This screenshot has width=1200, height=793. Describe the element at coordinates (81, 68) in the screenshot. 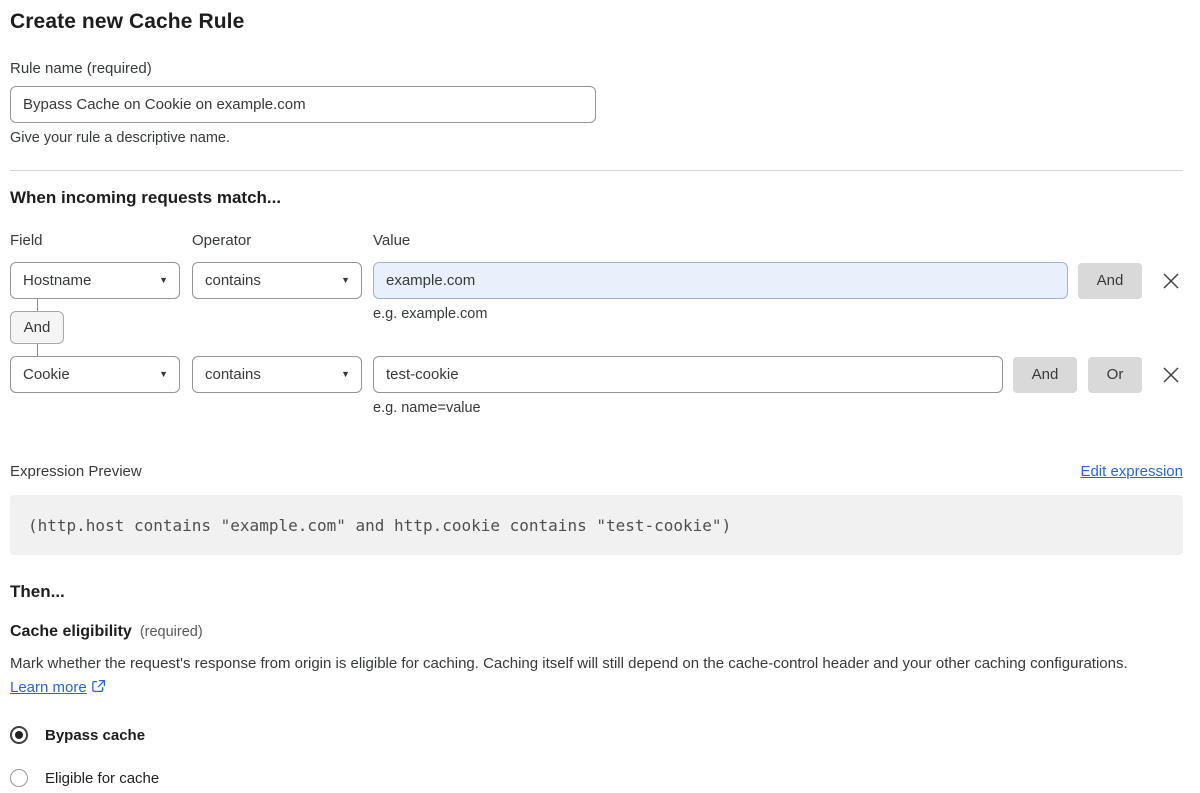

I see `rule-name-label: Rule name (required)` at that location.